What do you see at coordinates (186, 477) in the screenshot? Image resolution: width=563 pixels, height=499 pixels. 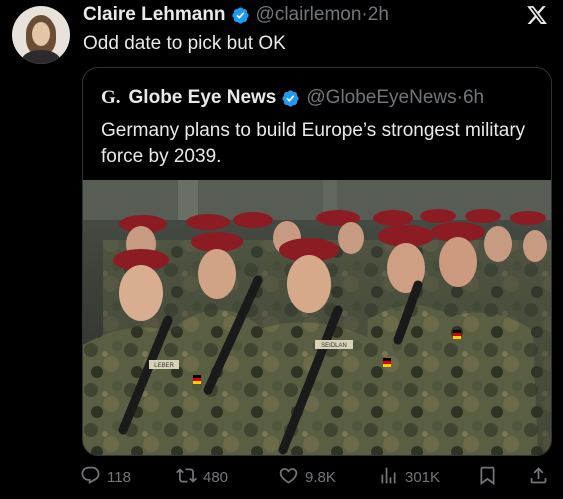 I see `repost-icon` at bounding box center [186, 477].